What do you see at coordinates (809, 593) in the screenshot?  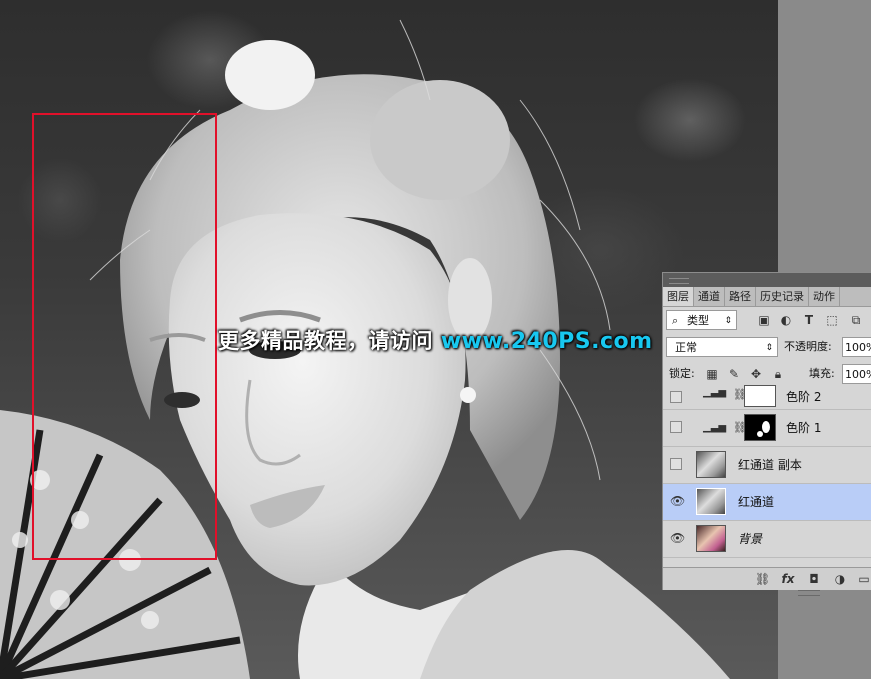 I see `panel-resize-grip` at bounding box center [809, 593].